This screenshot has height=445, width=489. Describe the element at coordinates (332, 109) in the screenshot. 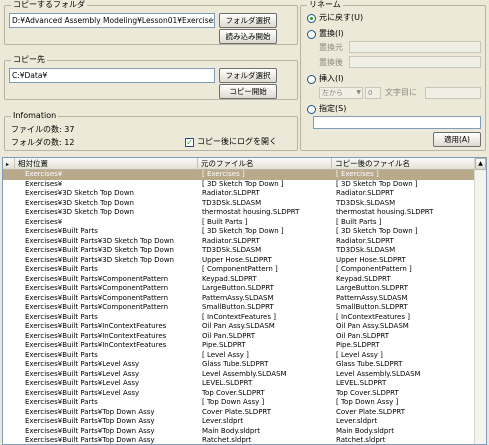

I see `specify-radio-label: 指定(S)` at that location.